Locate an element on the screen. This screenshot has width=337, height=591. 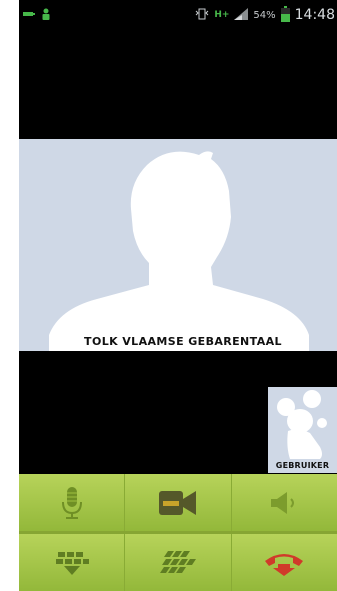
dialpad-button is located at coordinates (72, 562).